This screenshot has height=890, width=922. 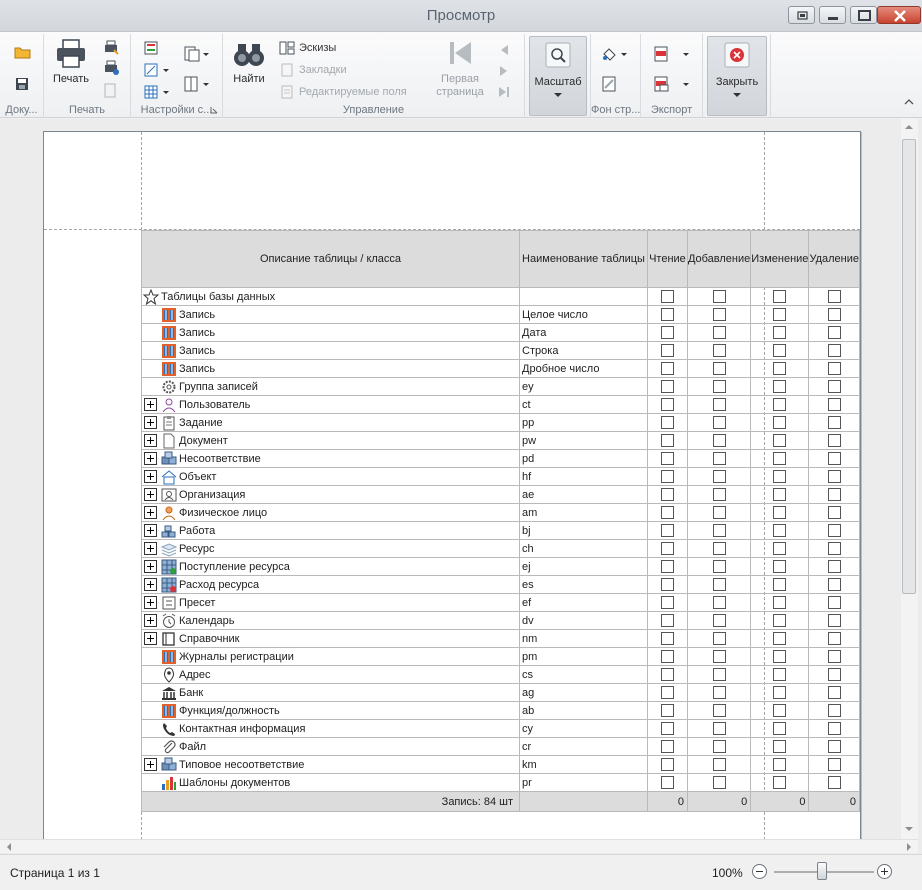 I want to click on print-button: Печать, so click(x=71, y=62).